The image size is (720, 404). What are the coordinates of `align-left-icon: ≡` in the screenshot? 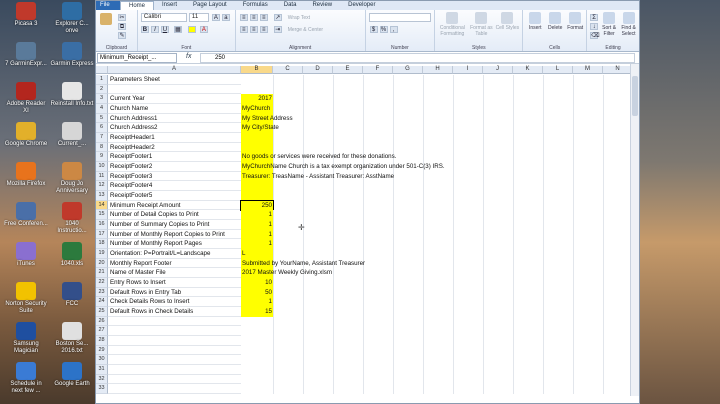 It's located at (243, 29).